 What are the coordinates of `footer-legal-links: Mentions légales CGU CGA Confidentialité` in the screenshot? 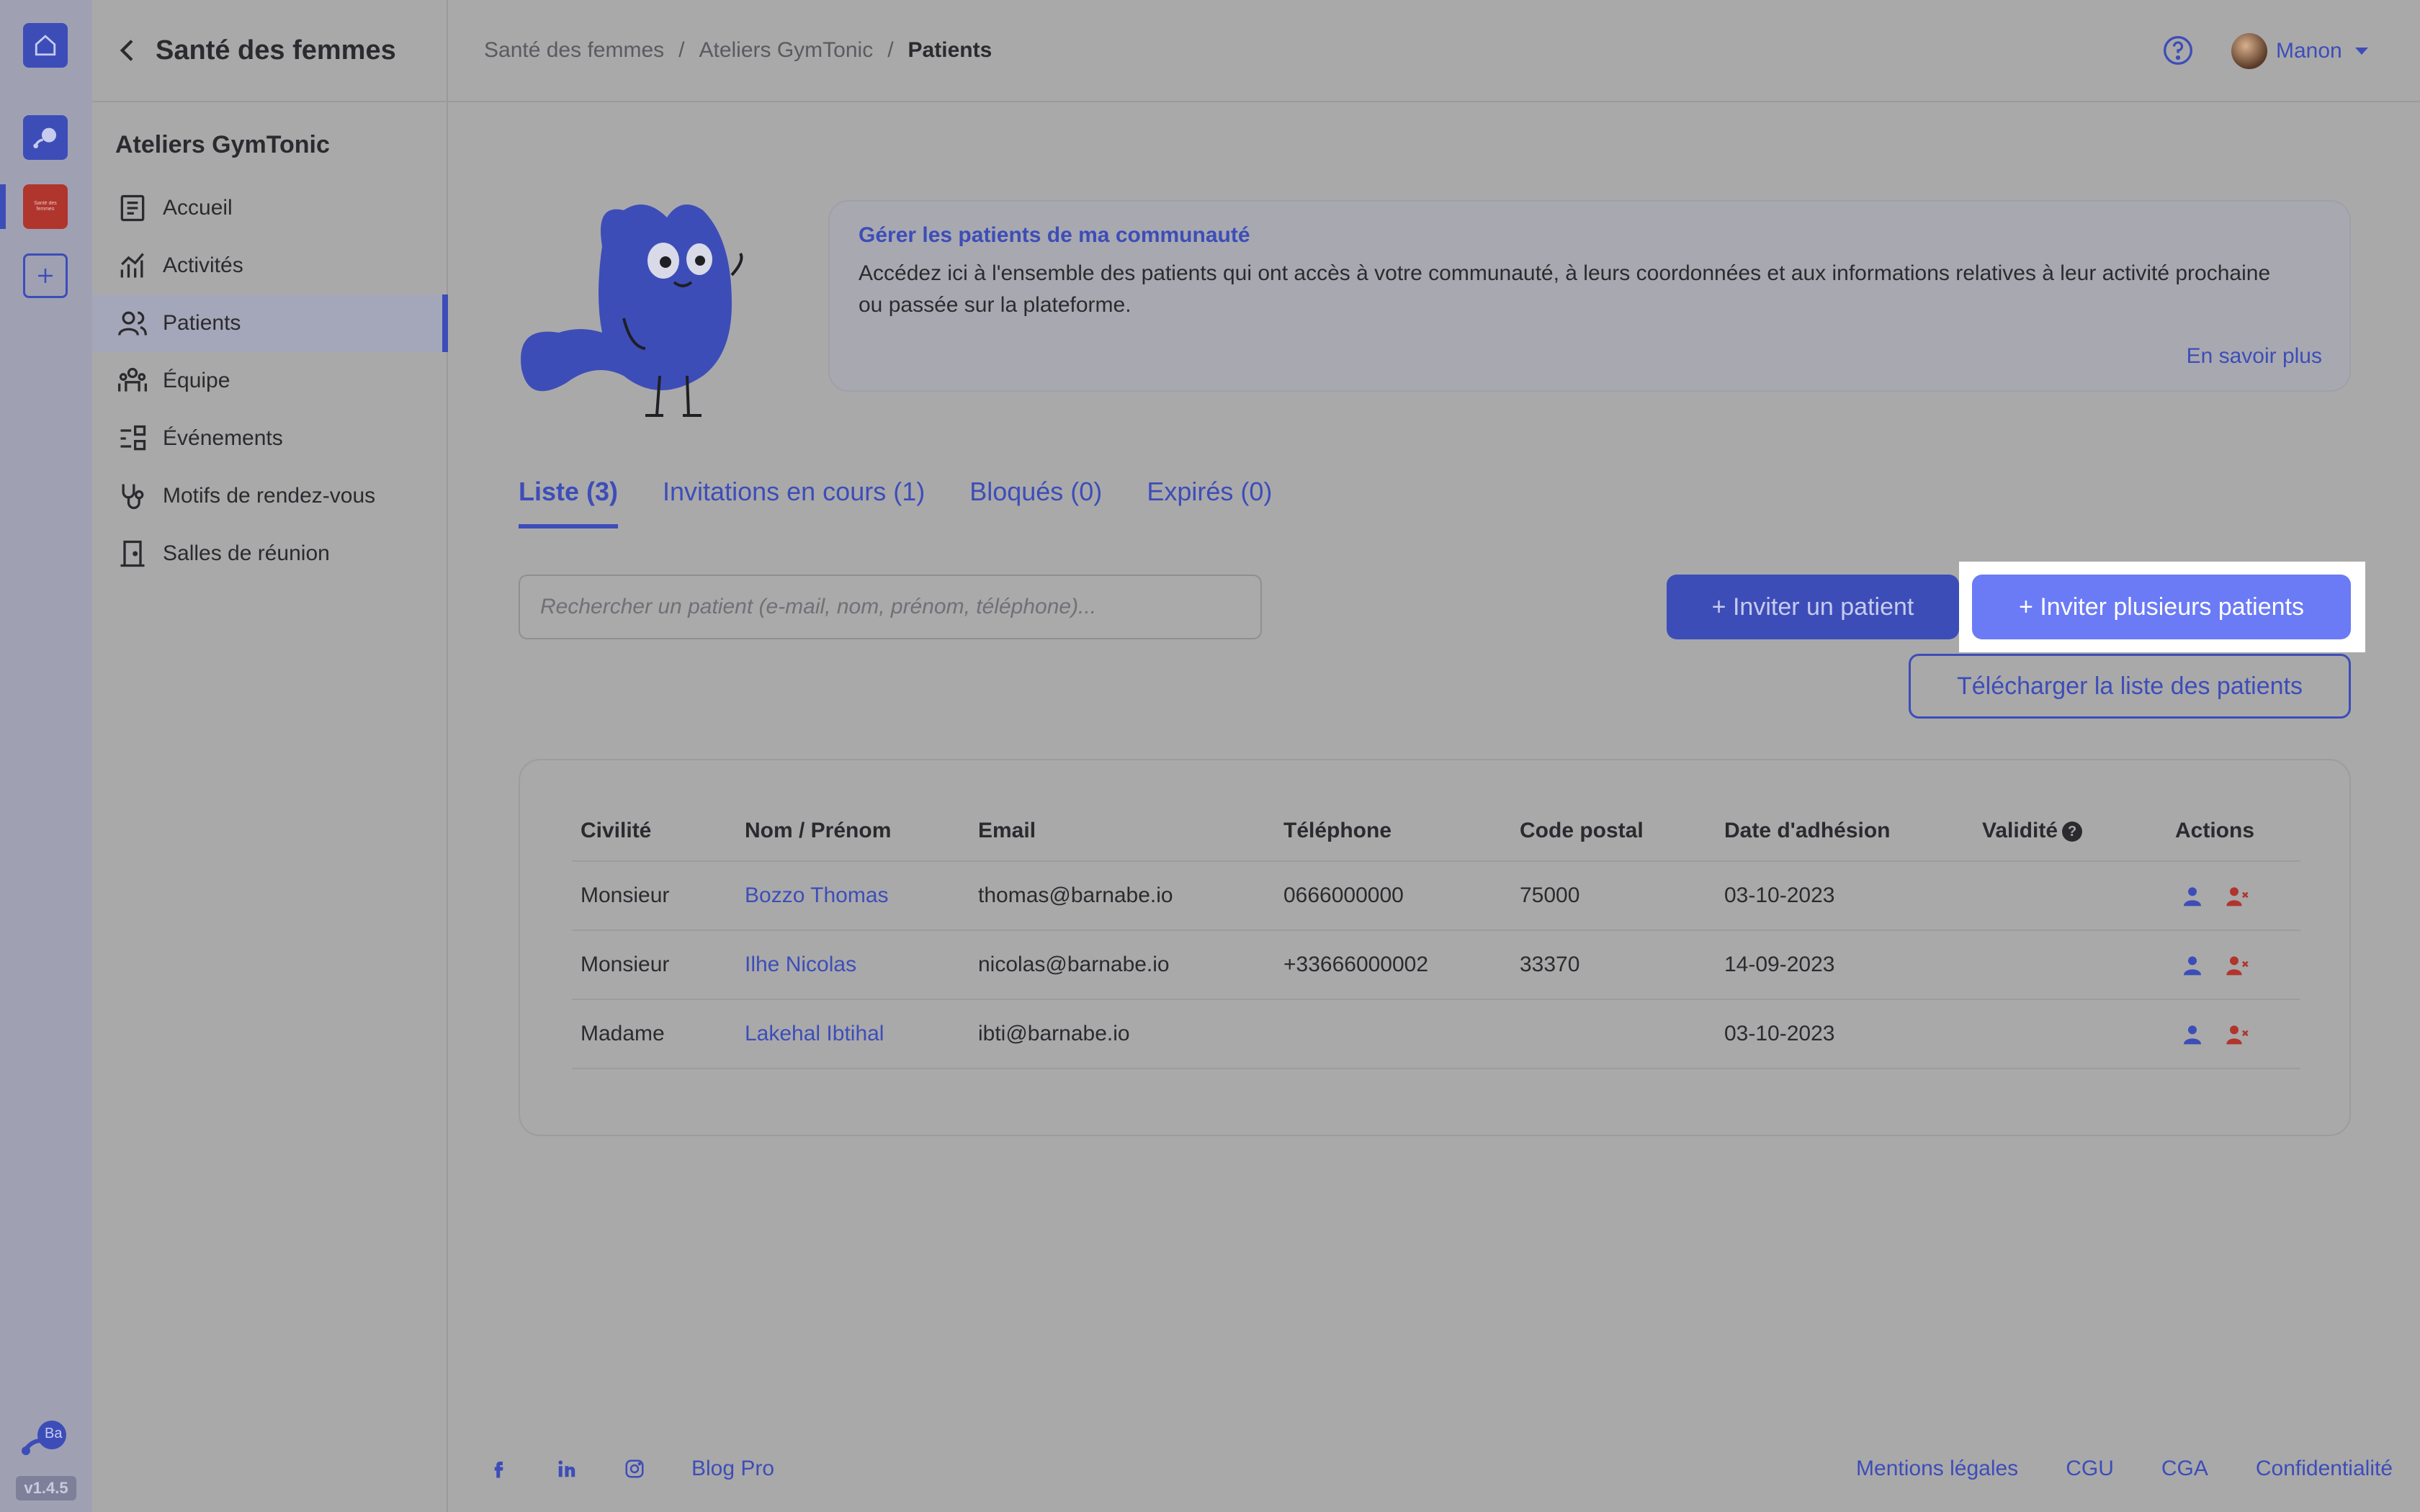 It's located at (2101, 1469).